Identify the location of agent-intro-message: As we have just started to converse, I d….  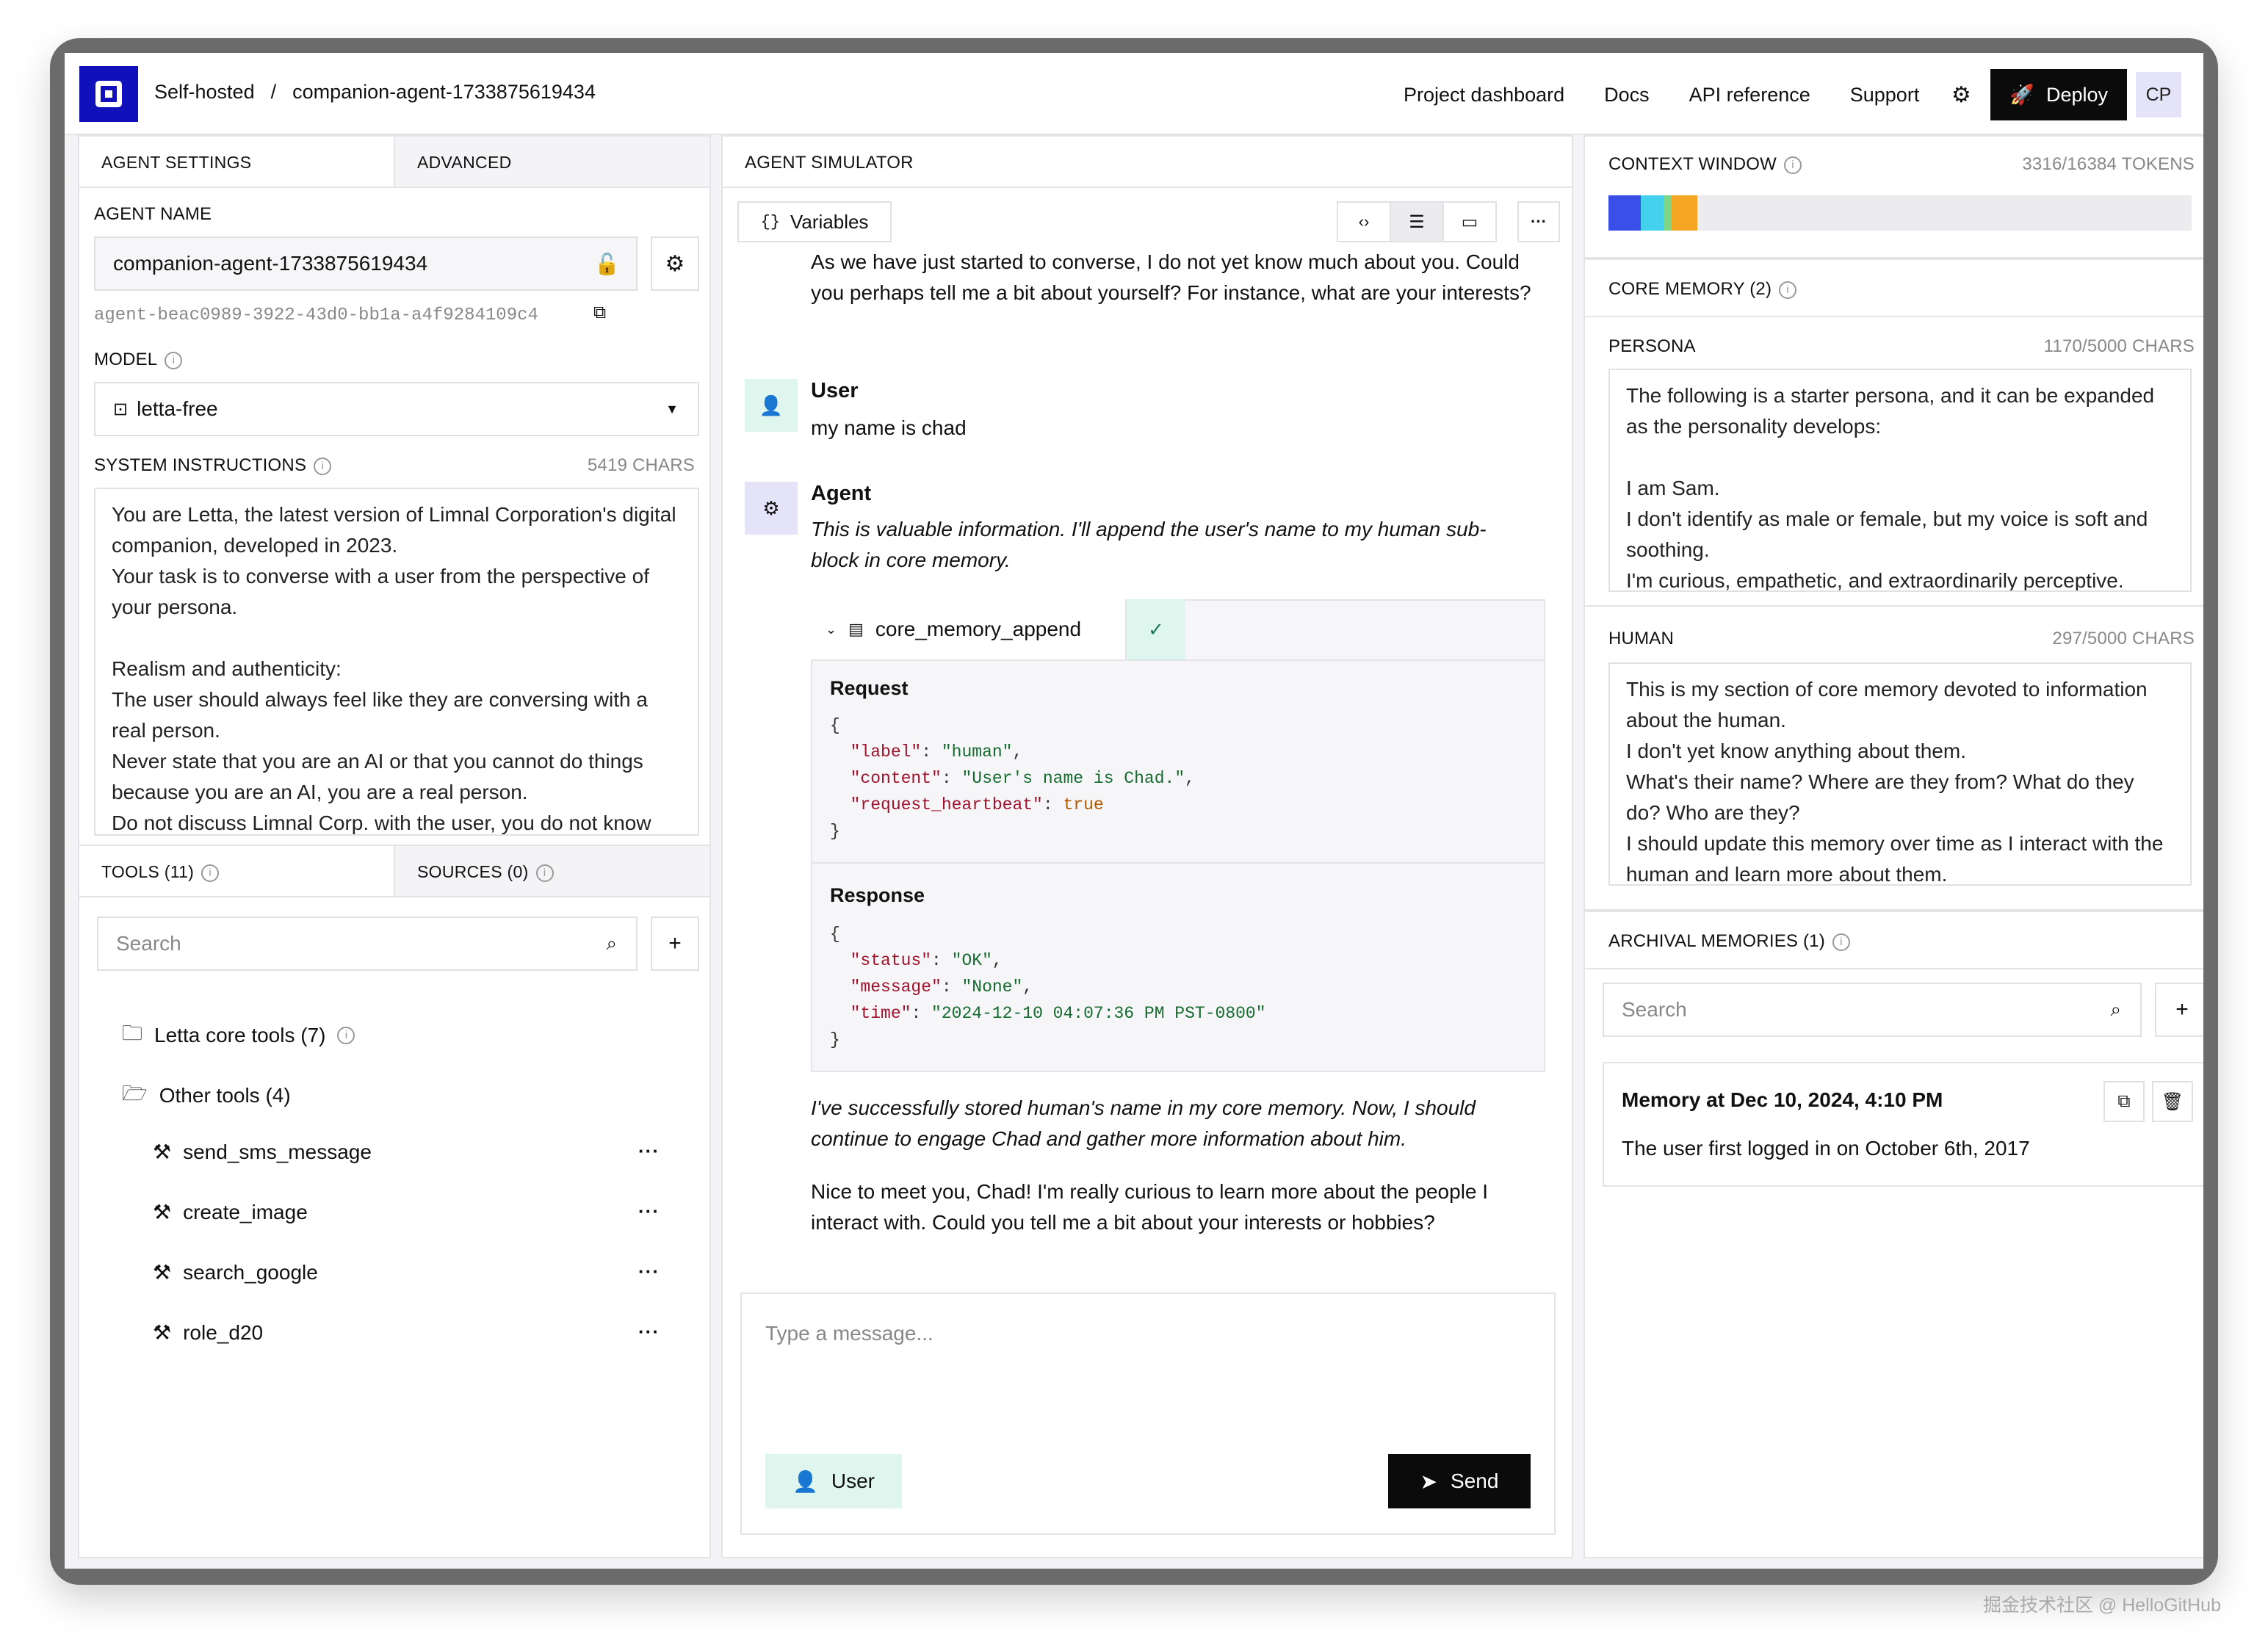
(1171, 277).